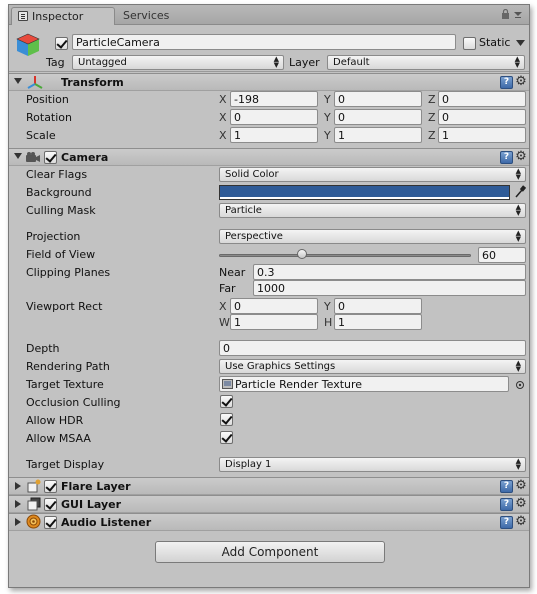  Describe the element at coordinates (254, 236) in the screenshot. I see `projection-value: Perspective` at that location.